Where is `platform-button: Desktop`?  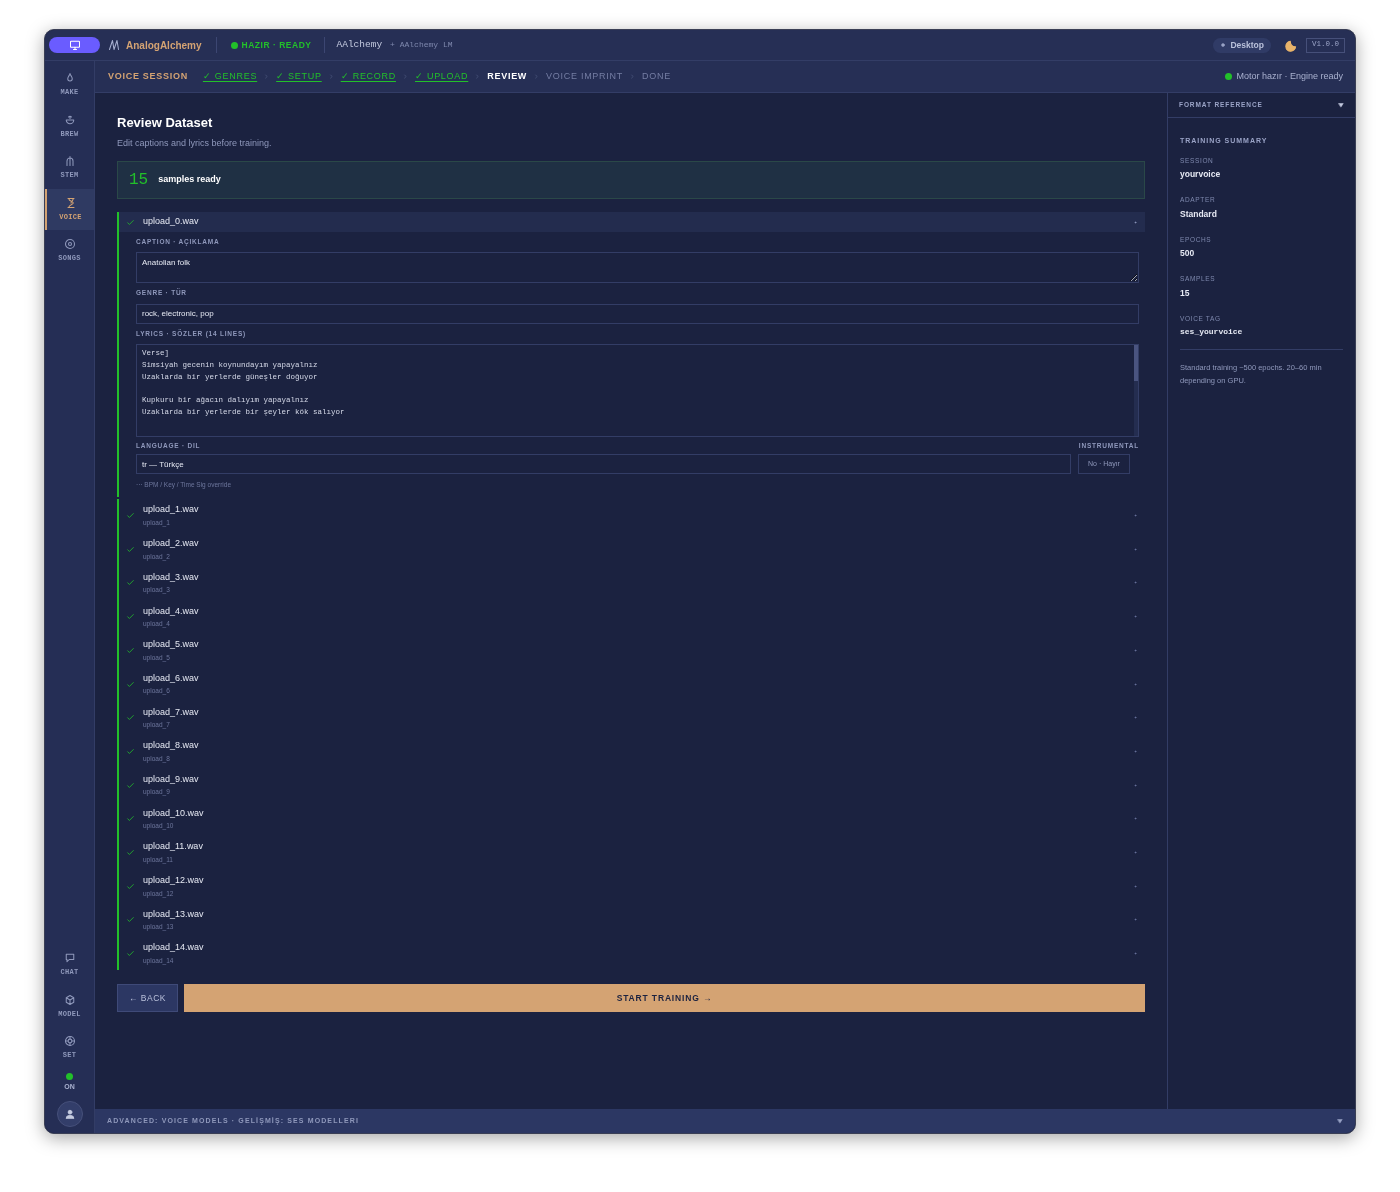
platform-button: Desktop is located at coordinates (1242, 45).